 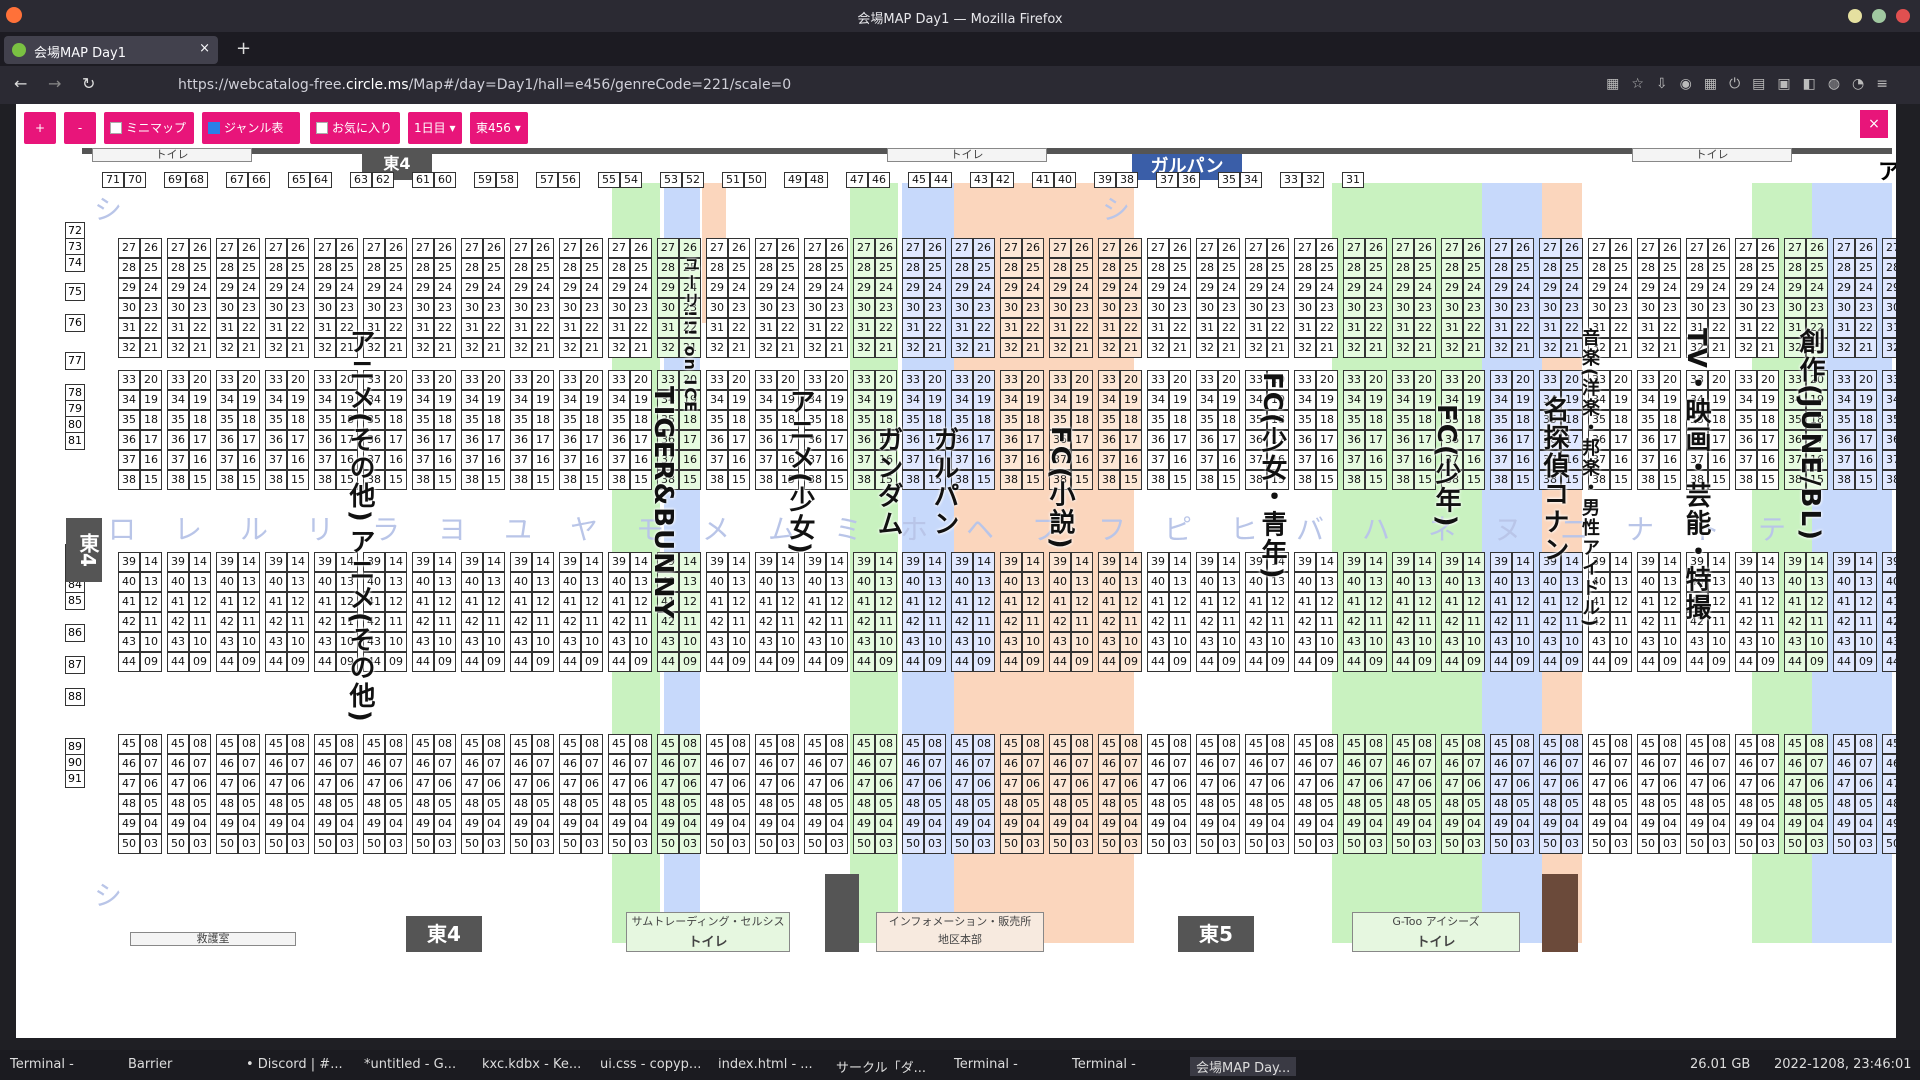 I want to click on circle-space: 06, so click(x=1376, y=784).